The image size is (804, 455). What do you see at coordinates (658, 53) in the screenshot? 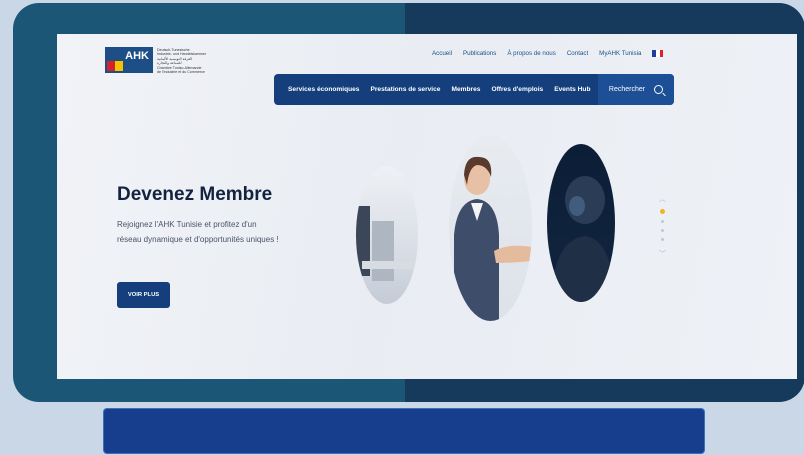
I see `fr-flag-icon` at bounding box center [658, 53].